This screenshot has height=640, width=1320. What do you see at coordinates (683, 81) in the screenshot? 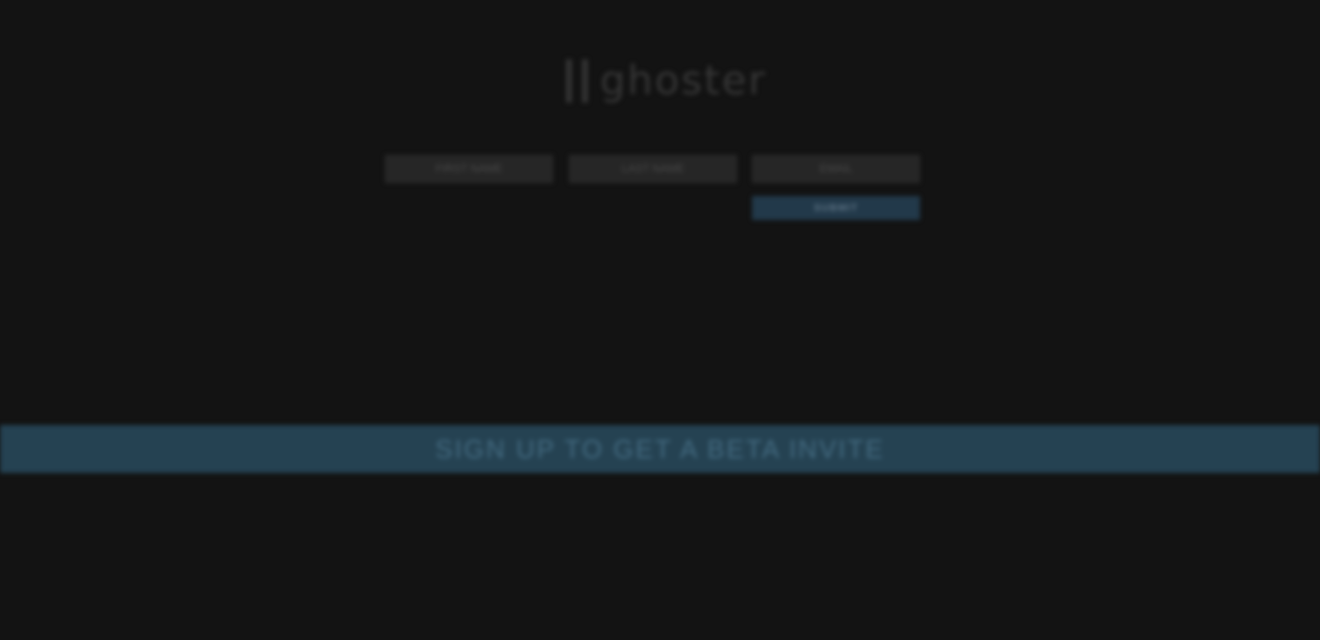
I see `logo-text: ghoster` at bounding box center [683, 81].